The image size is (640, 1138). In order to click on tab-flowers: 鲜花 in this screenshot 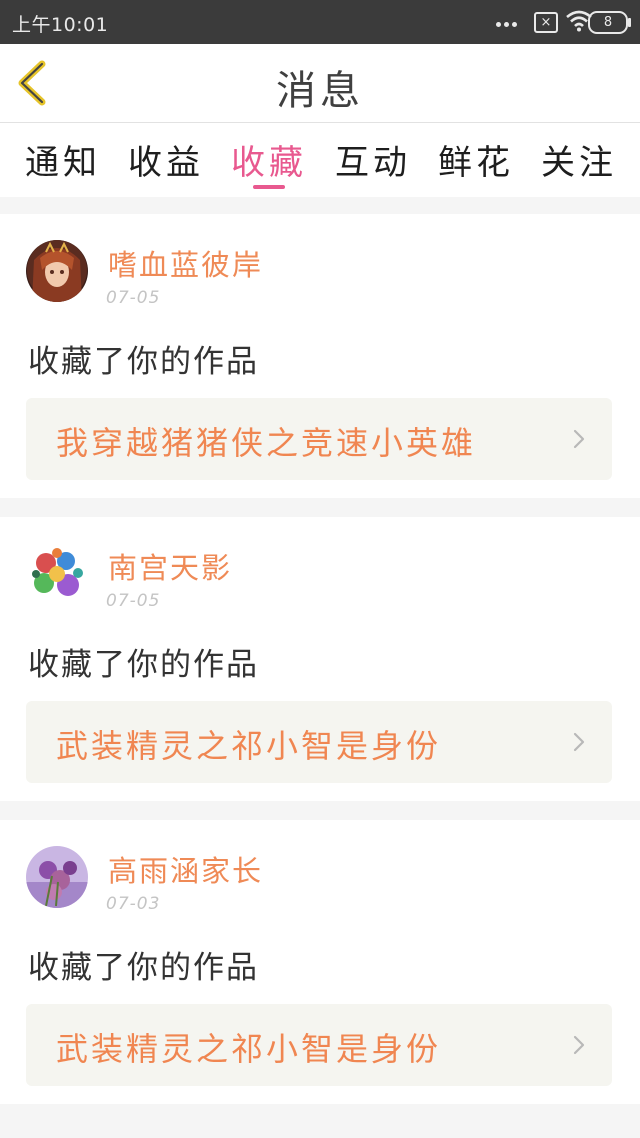, I will do `click(476, 159)`.